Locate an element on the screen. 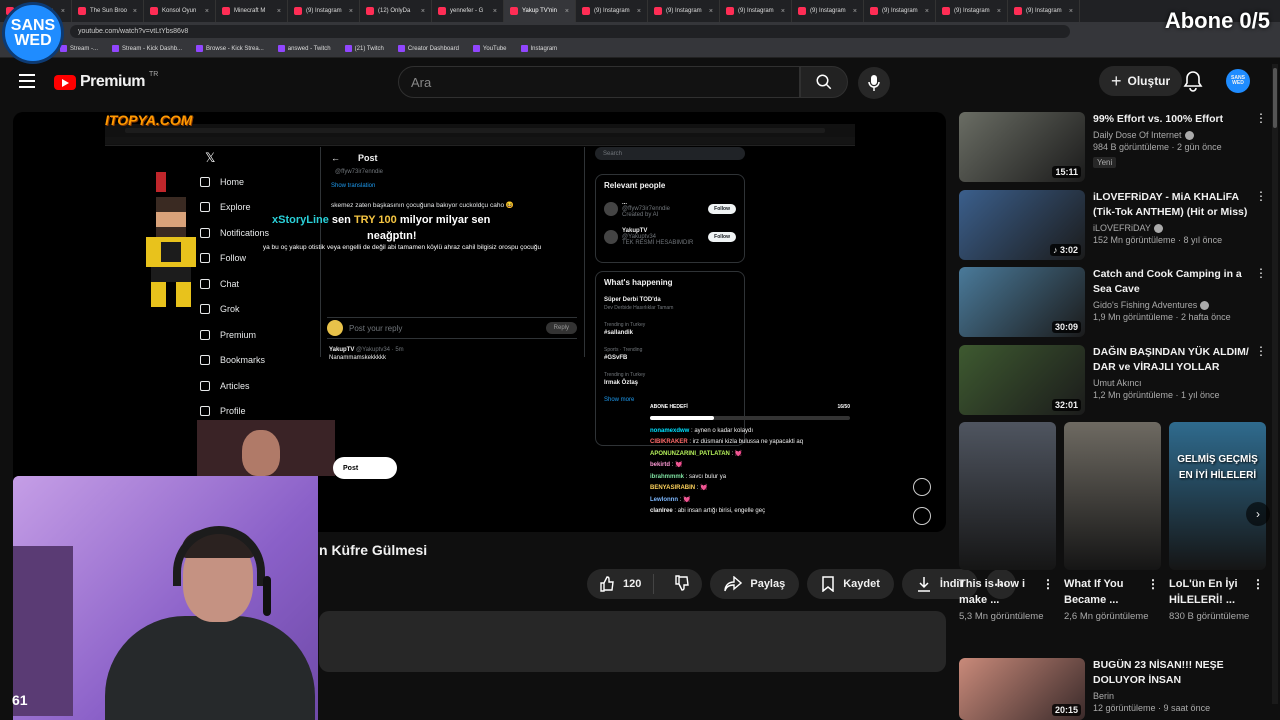 The image size is (1280, 720). video-thumbnail: 15:11 is located at coordinates (1022, 147).